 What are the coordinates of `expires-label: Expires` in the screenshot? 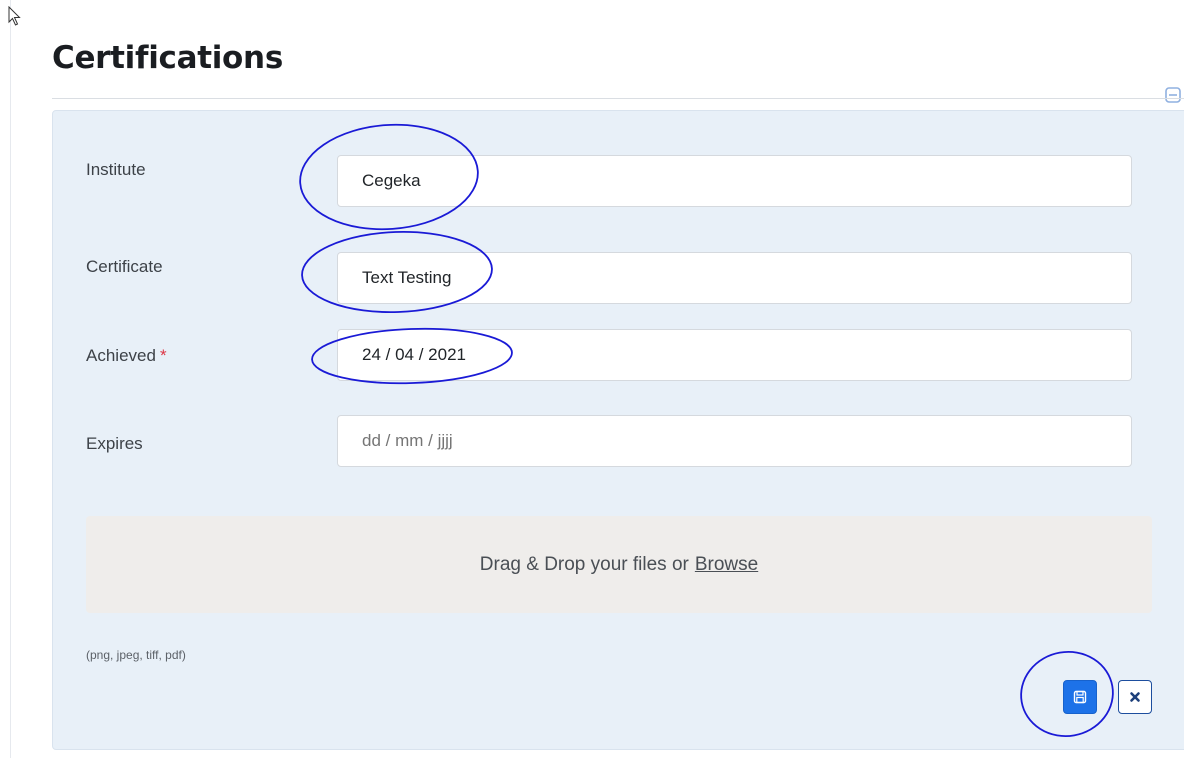 It's located at (114, 443).